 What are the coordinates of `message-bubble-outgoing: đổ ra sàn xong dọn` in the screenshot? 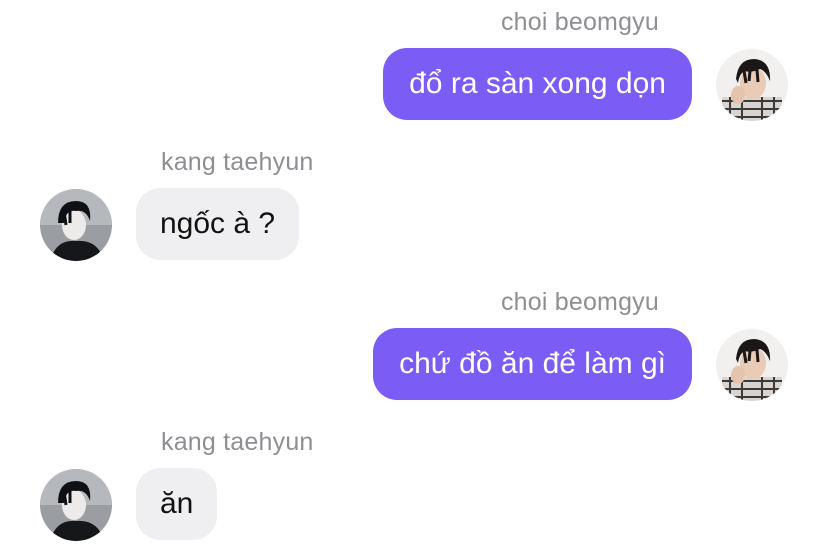 It's located at (537, 84).